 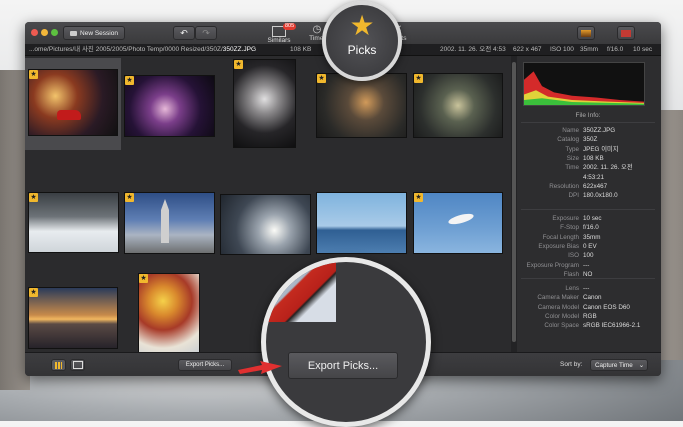 I want to click on info-row: Camera Maker Canon, so click(x=589, y=297).